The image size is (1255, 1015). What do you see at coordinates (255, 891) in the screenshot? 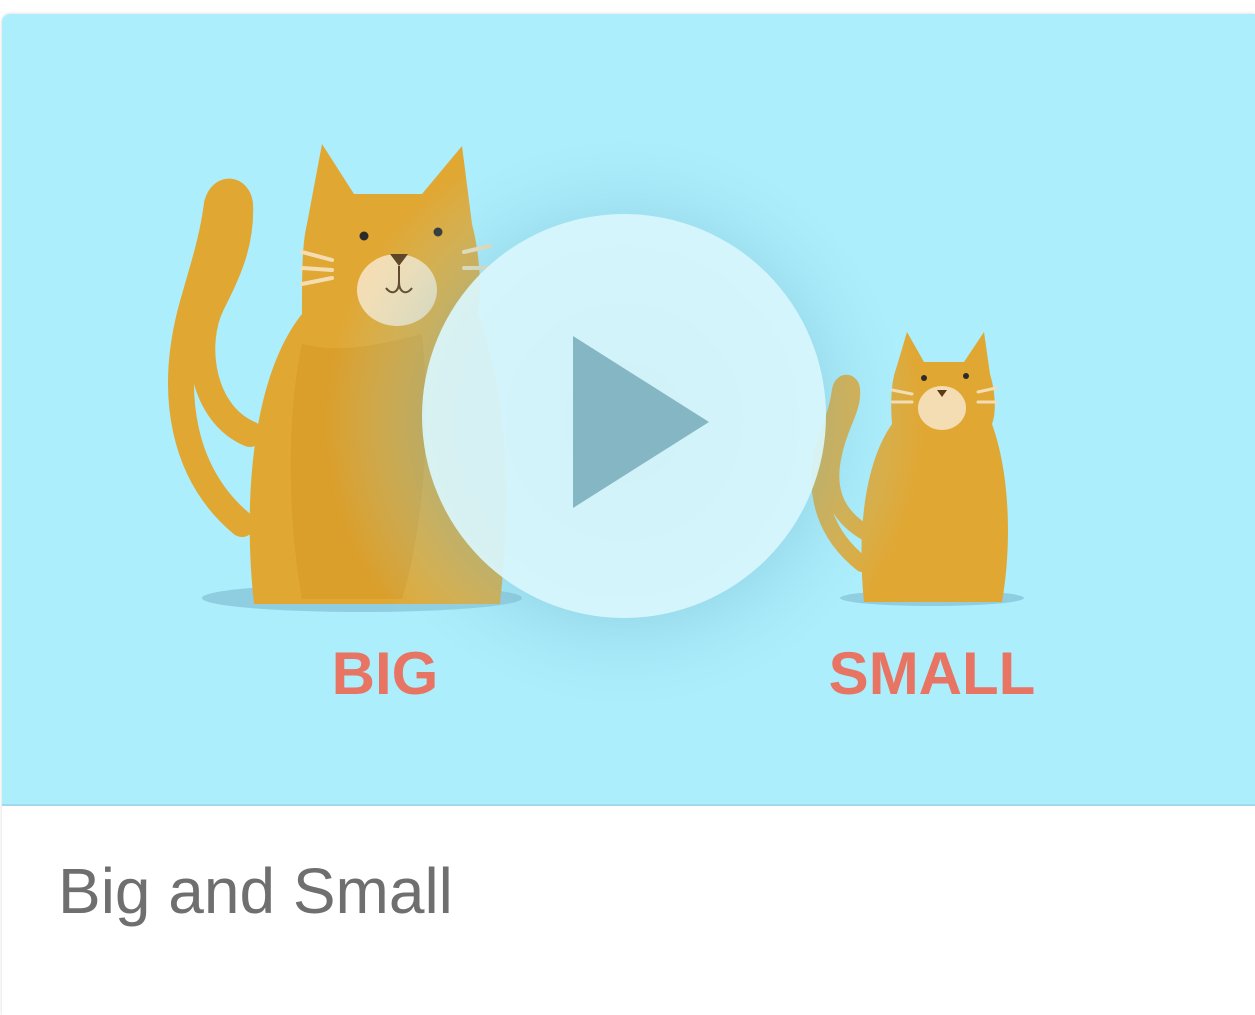
I see `video-title: Big and Small` at bounding box center [255, 891].